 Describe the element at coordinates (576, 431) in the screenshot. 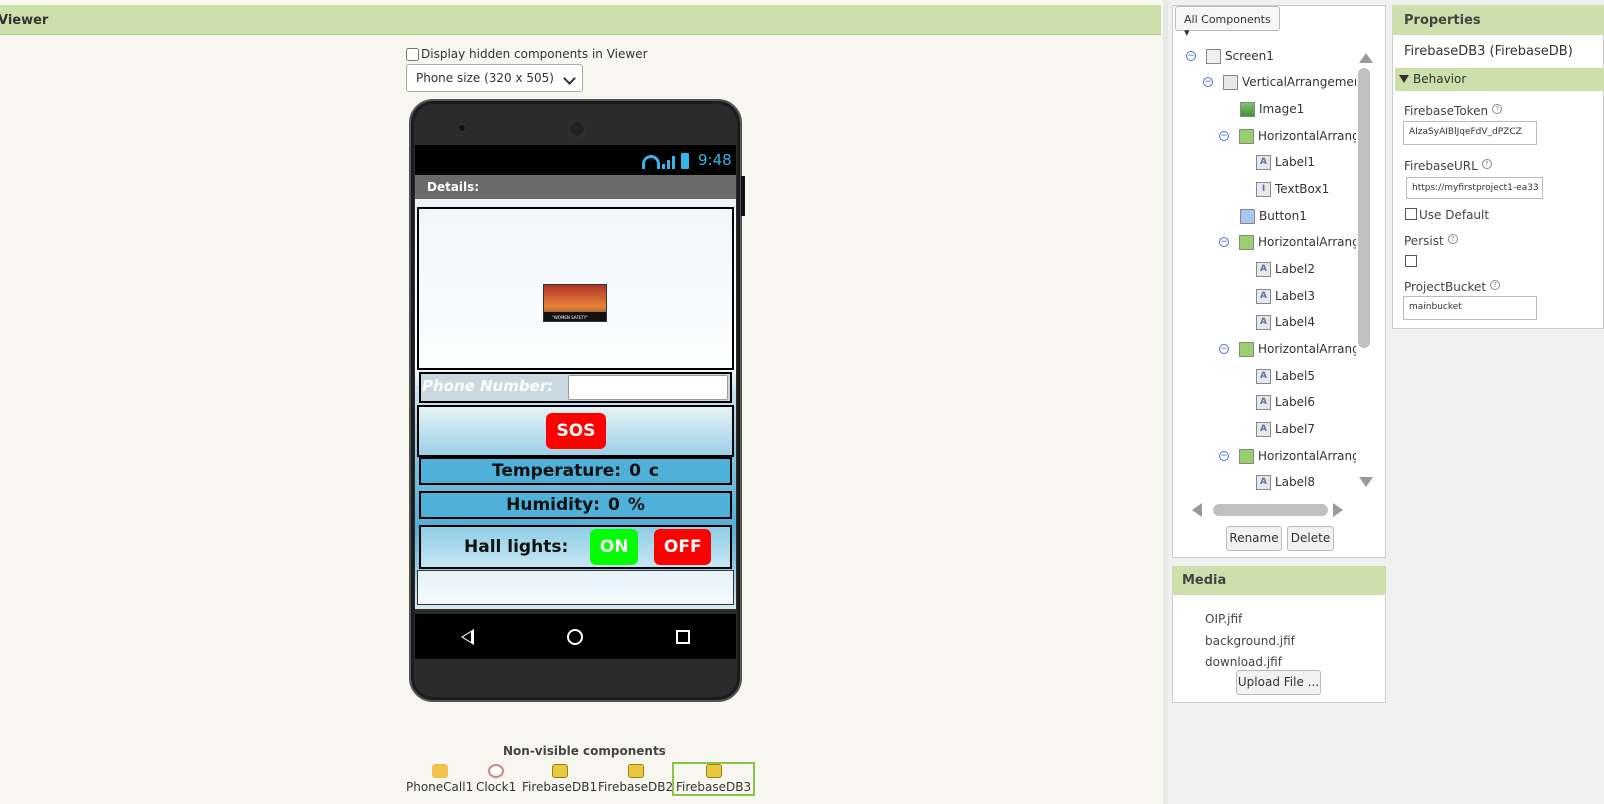

I see `sos-button: SOS` at that location.